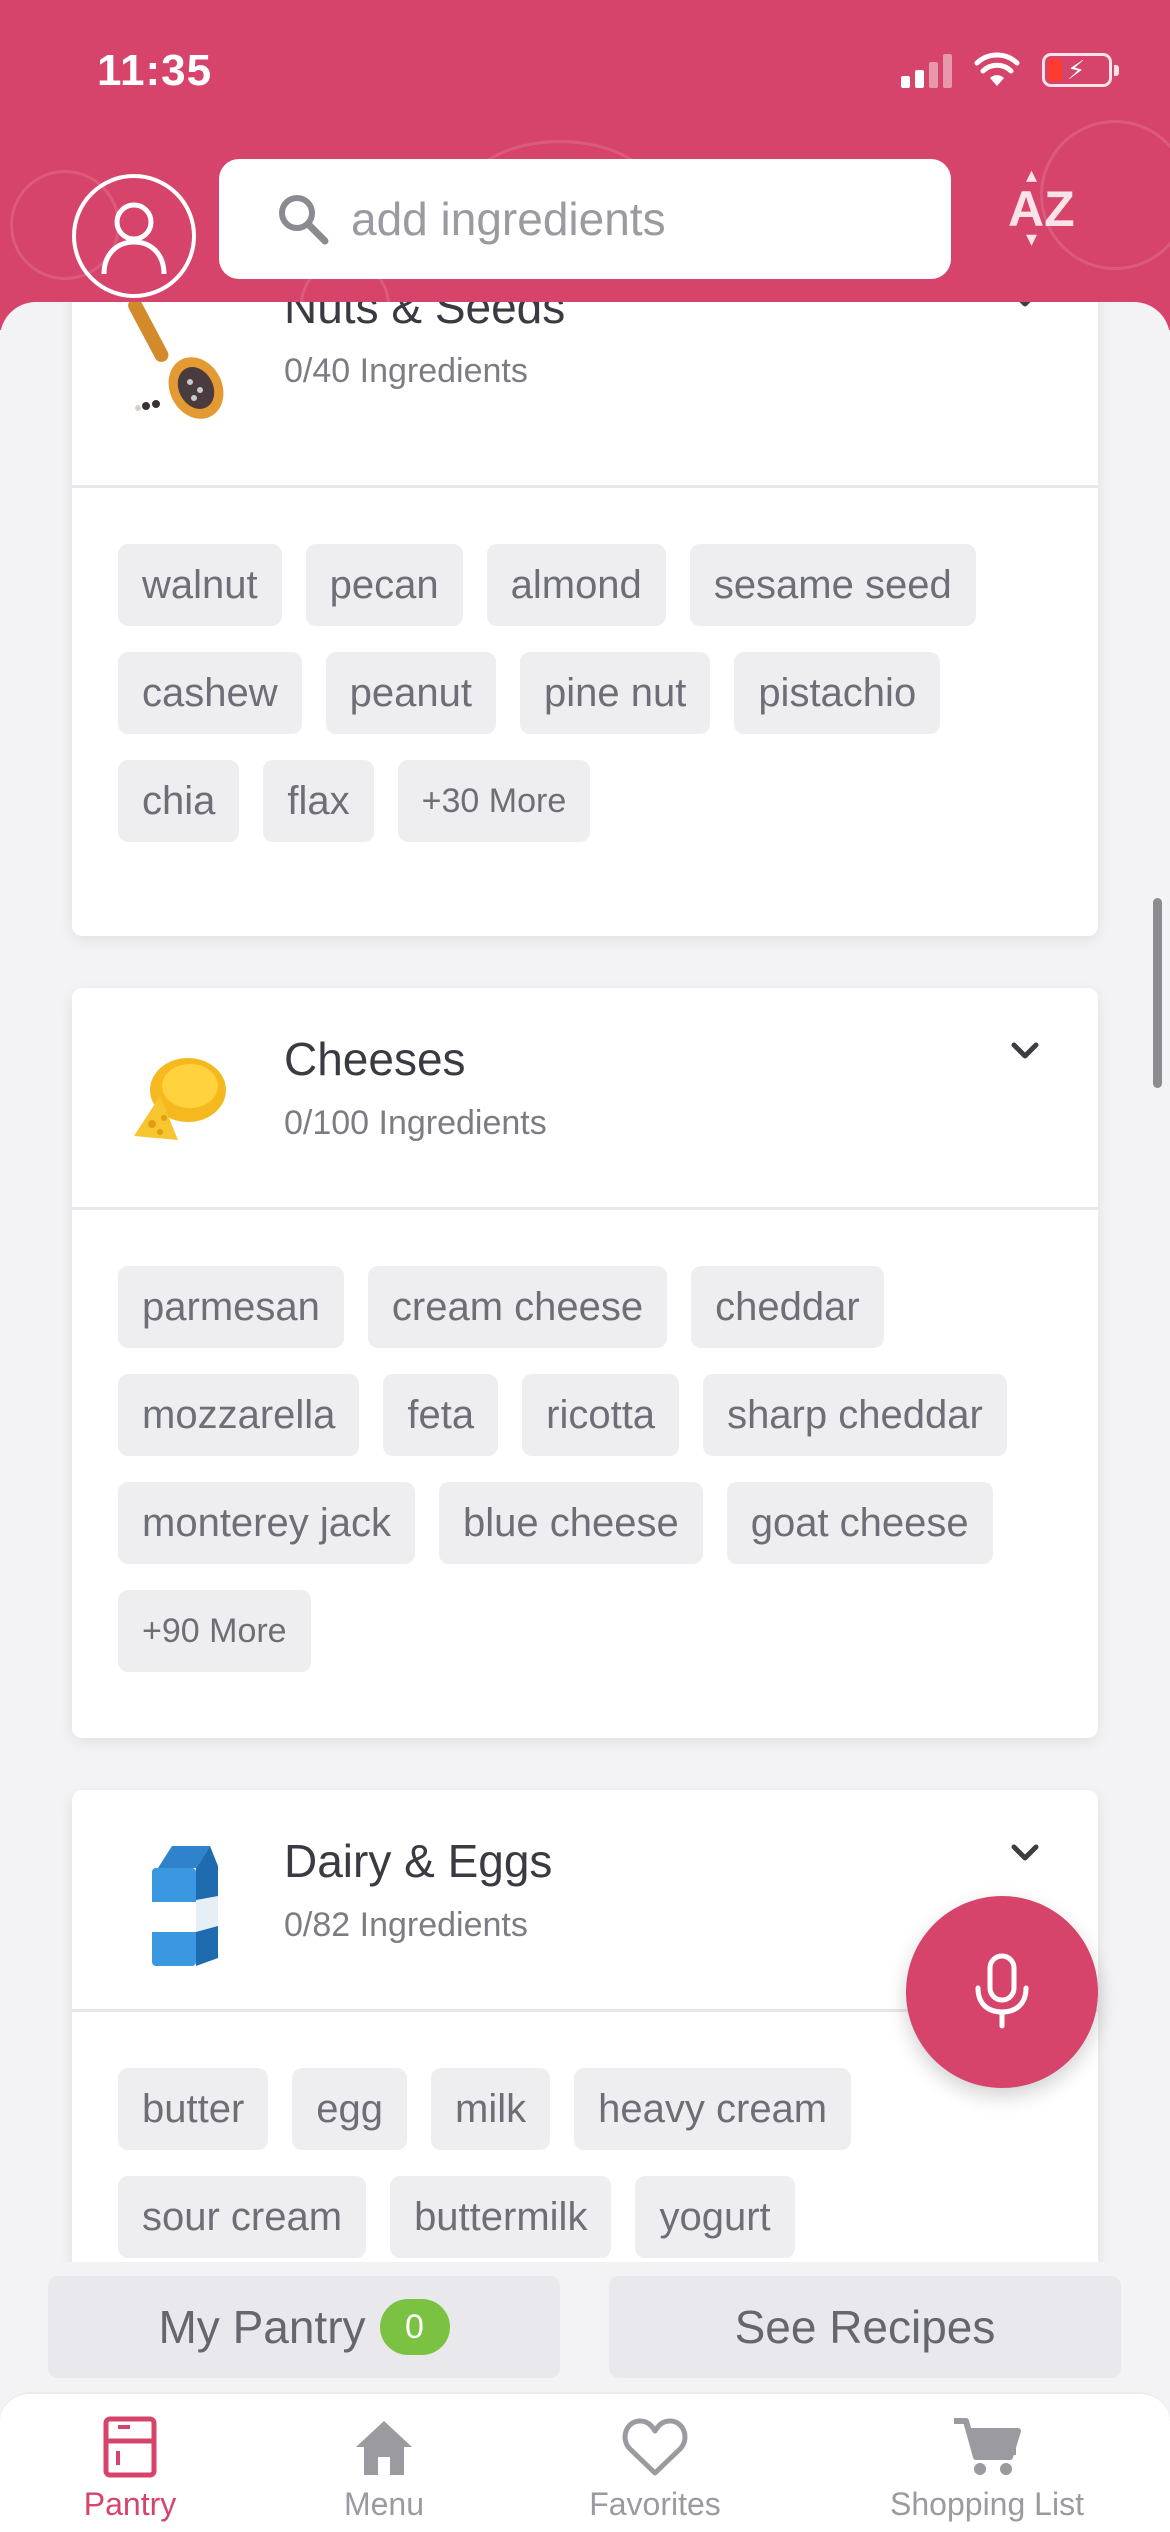 The width and height of the screenshot is (1170, 2532). I want to click on ingredient-chip: chia, so click(179, 801).